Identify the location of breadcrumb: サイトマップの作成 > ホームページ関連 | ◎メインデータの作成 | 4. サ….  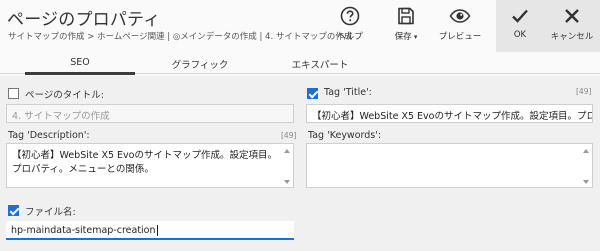
(180, 37).